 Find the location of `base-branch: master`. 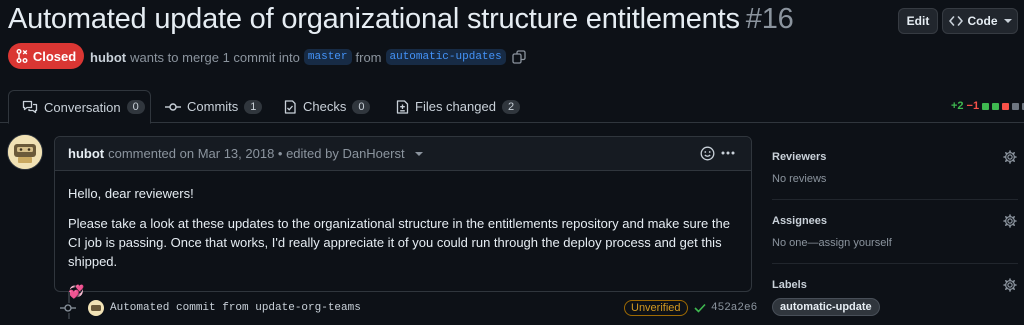

base-branch: master is located at coordinates (327, 57).